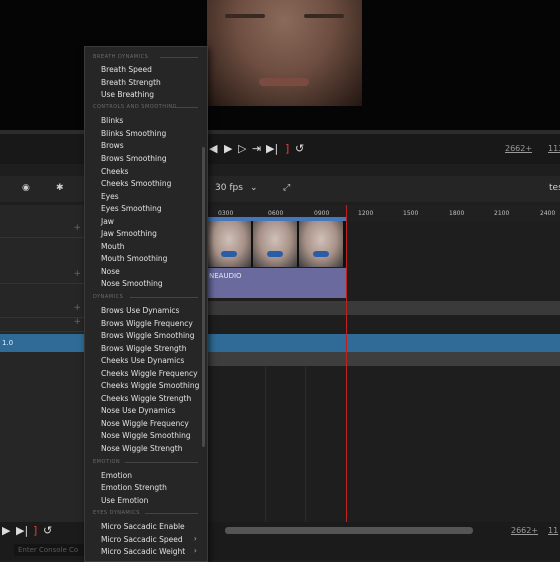 The width and height of the screenshot is (560, 562). Describe the element at coordinates (146, 435) in the screenshot. I see `menu-item: Nose Wiggle Smoothing` at that location.